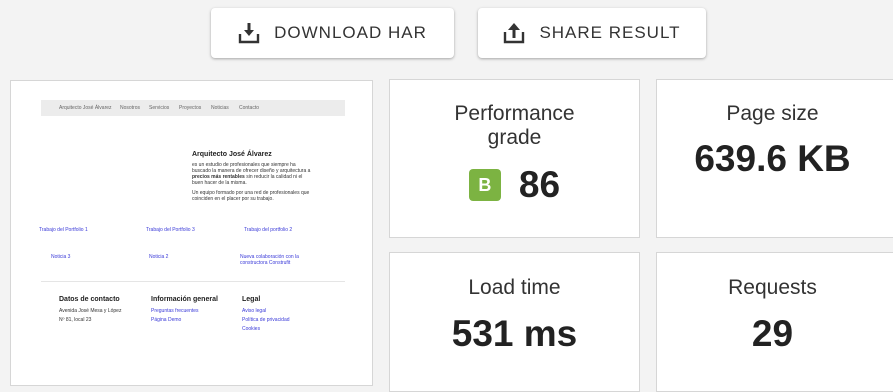 This screenshot has width=893, height=392. Describe the element at coordinates (251, 329) in the screenshot. I see `preview-legal-link: Cookies` at that location.